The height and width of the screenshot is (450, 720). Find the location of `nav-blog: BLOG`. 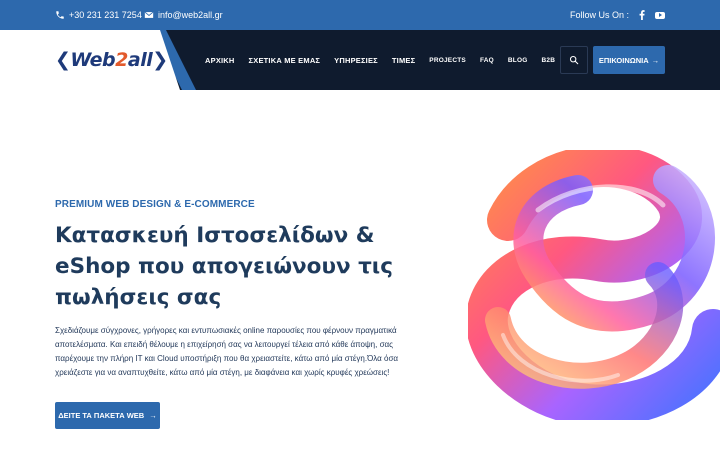

nav-blog: BLOG is located at coordinates (518, 60).